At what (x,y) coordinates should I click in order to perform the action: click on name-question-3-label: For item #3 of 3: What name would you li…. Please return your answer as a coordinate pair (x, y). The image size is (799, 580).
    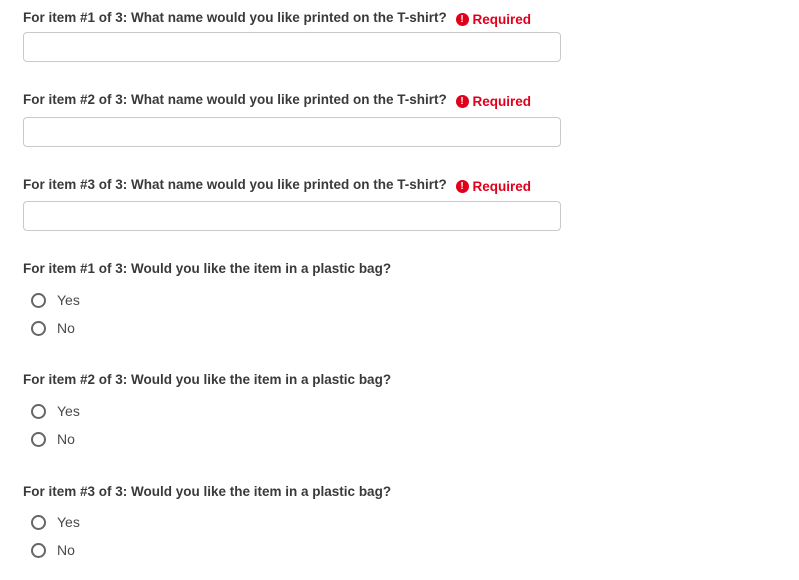
    Looking at the image, I should click on (235, 184).